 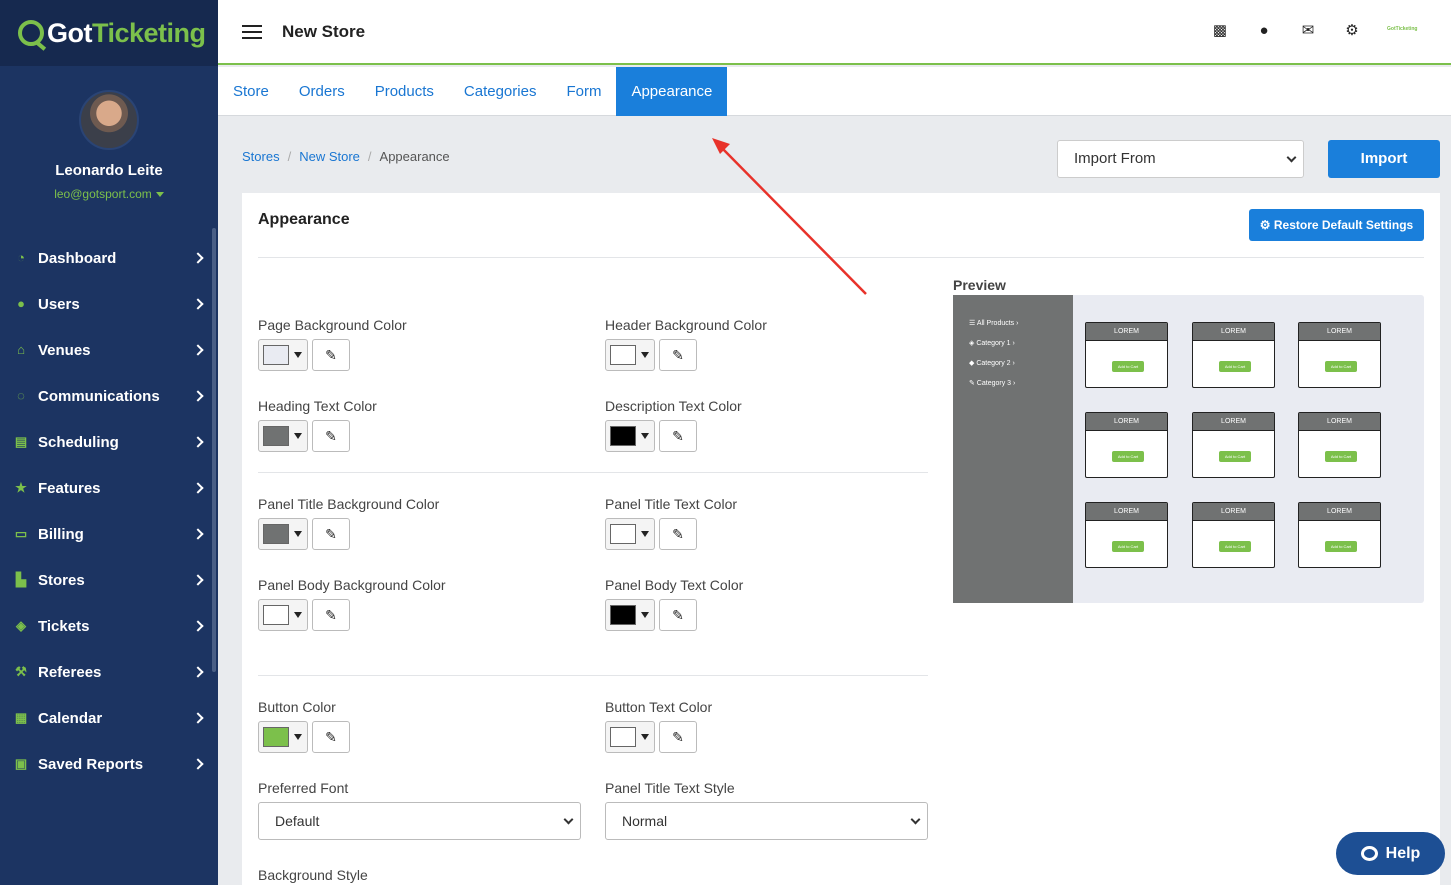 I want to click on tab-form: Form, so click(x=583, y=91).